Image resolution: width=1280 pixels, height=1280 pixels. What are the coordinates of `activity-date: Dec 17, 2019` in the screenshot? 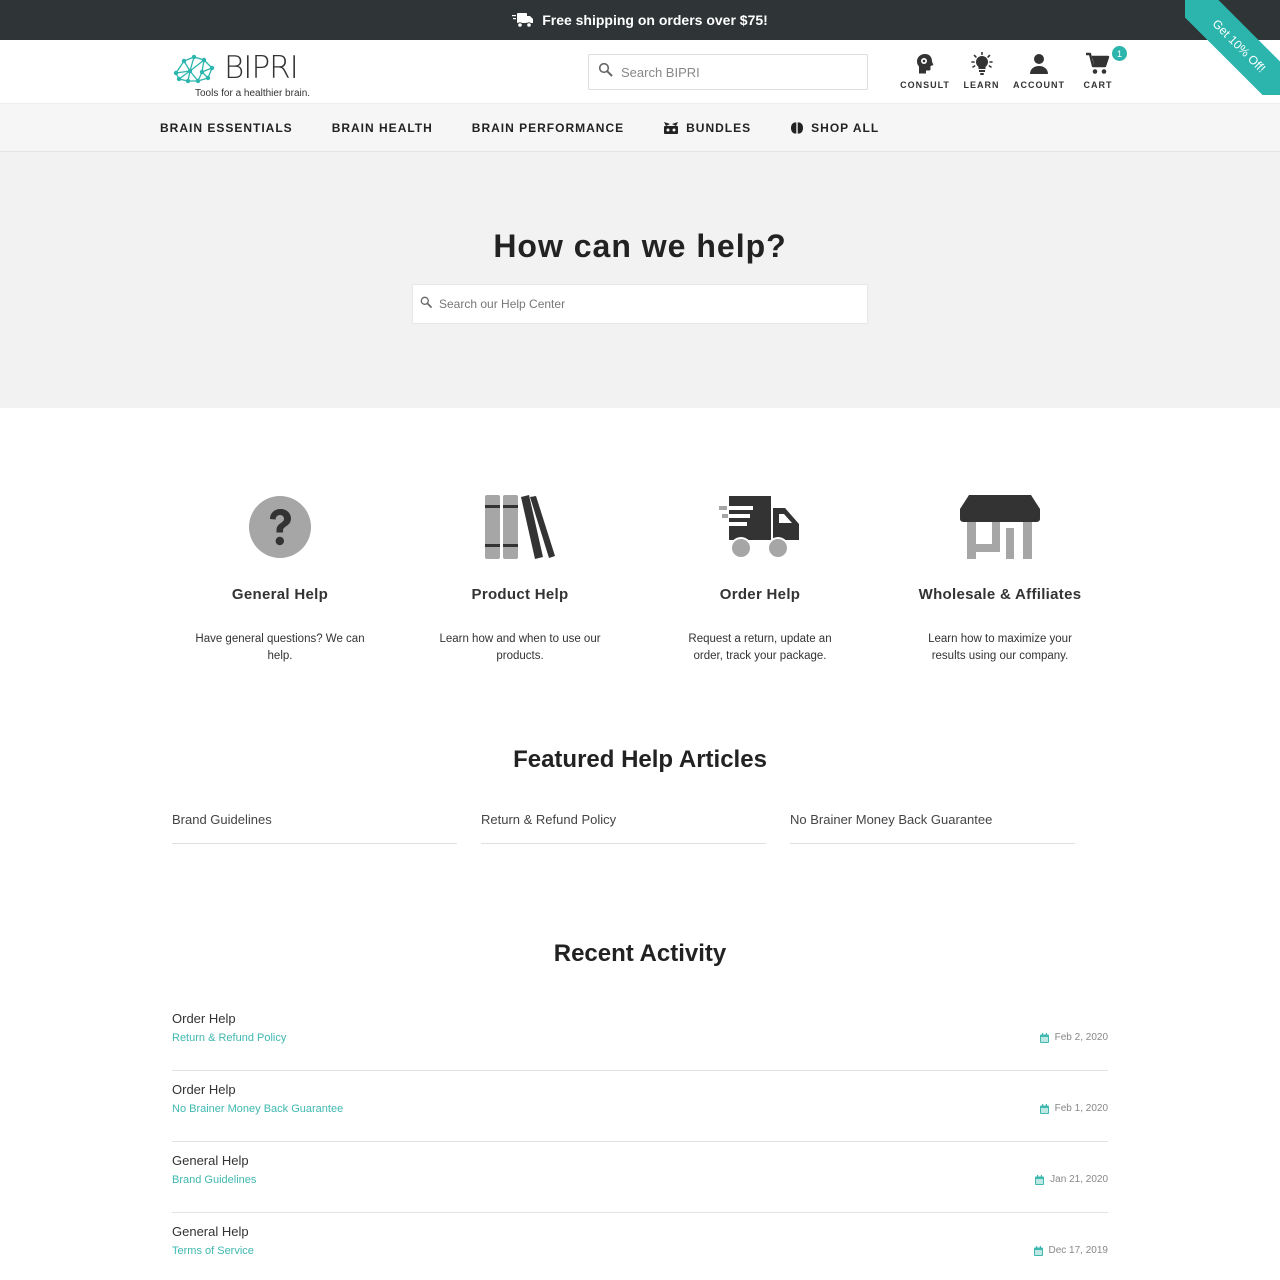 It's located at (1071, 1250).